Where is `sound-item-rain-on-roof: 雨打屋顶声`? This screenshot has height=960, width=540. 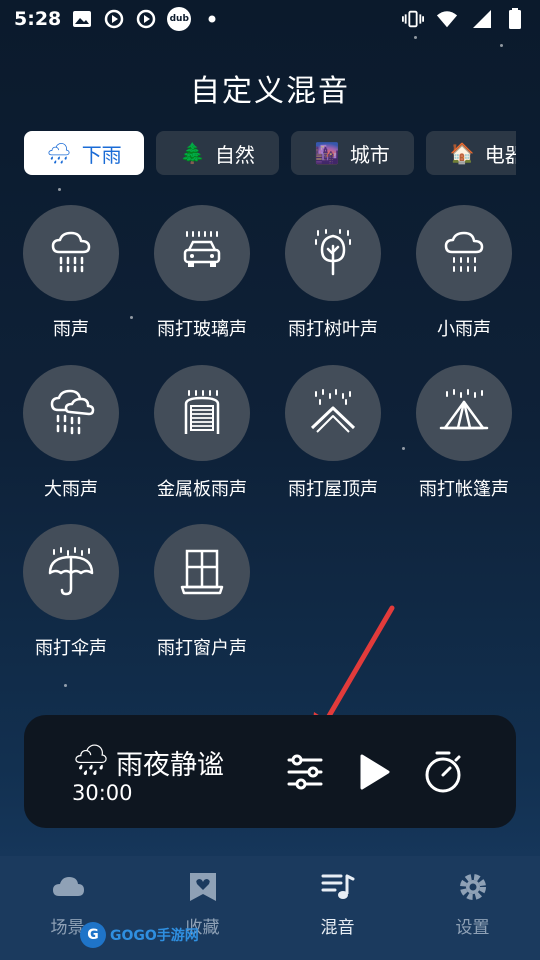
sound-item-rain-on-roof: 雨打屋顶声 is located at coordinates (333, 433).